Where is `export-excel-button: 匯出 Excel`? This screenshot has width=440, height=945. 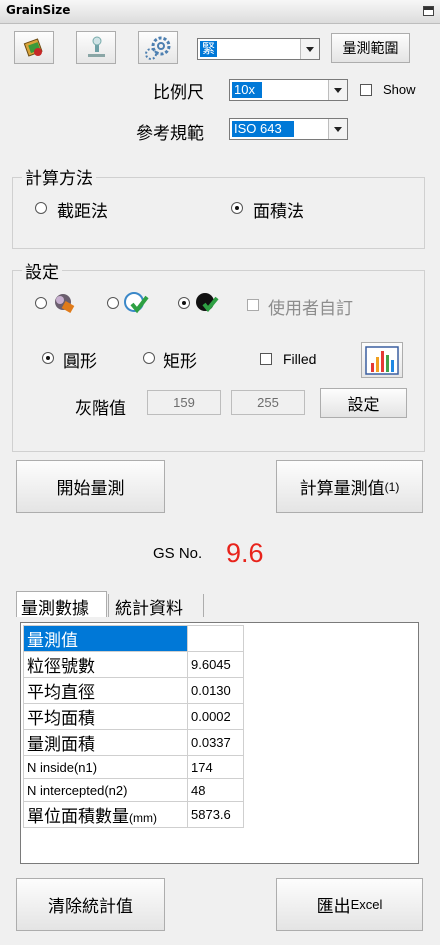
export-excel-button: 匯出 Excel is located at coordinates (349, 904).